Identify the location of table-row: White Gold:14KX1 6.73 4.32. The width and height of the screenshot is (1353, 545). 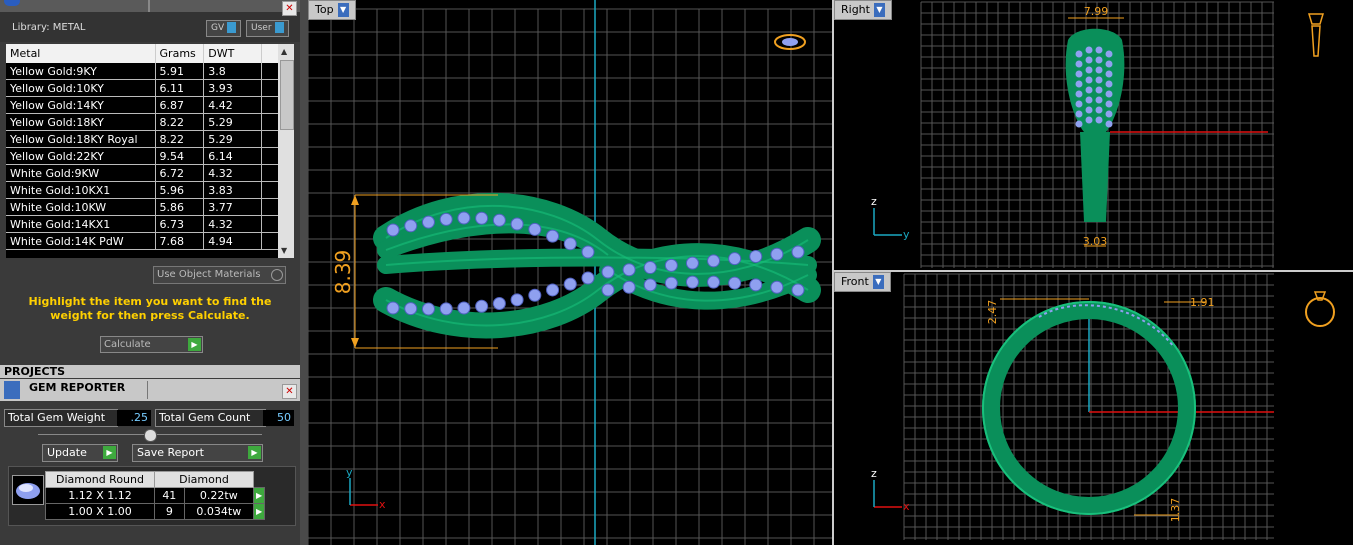
(143, 224).